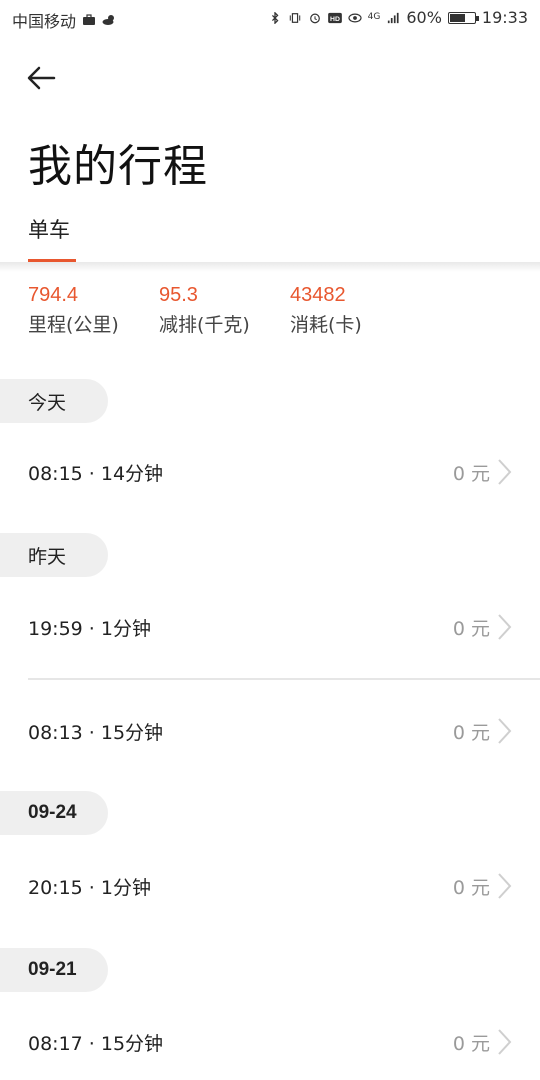  I want to click on briefcase-icon, so click(89, 19).